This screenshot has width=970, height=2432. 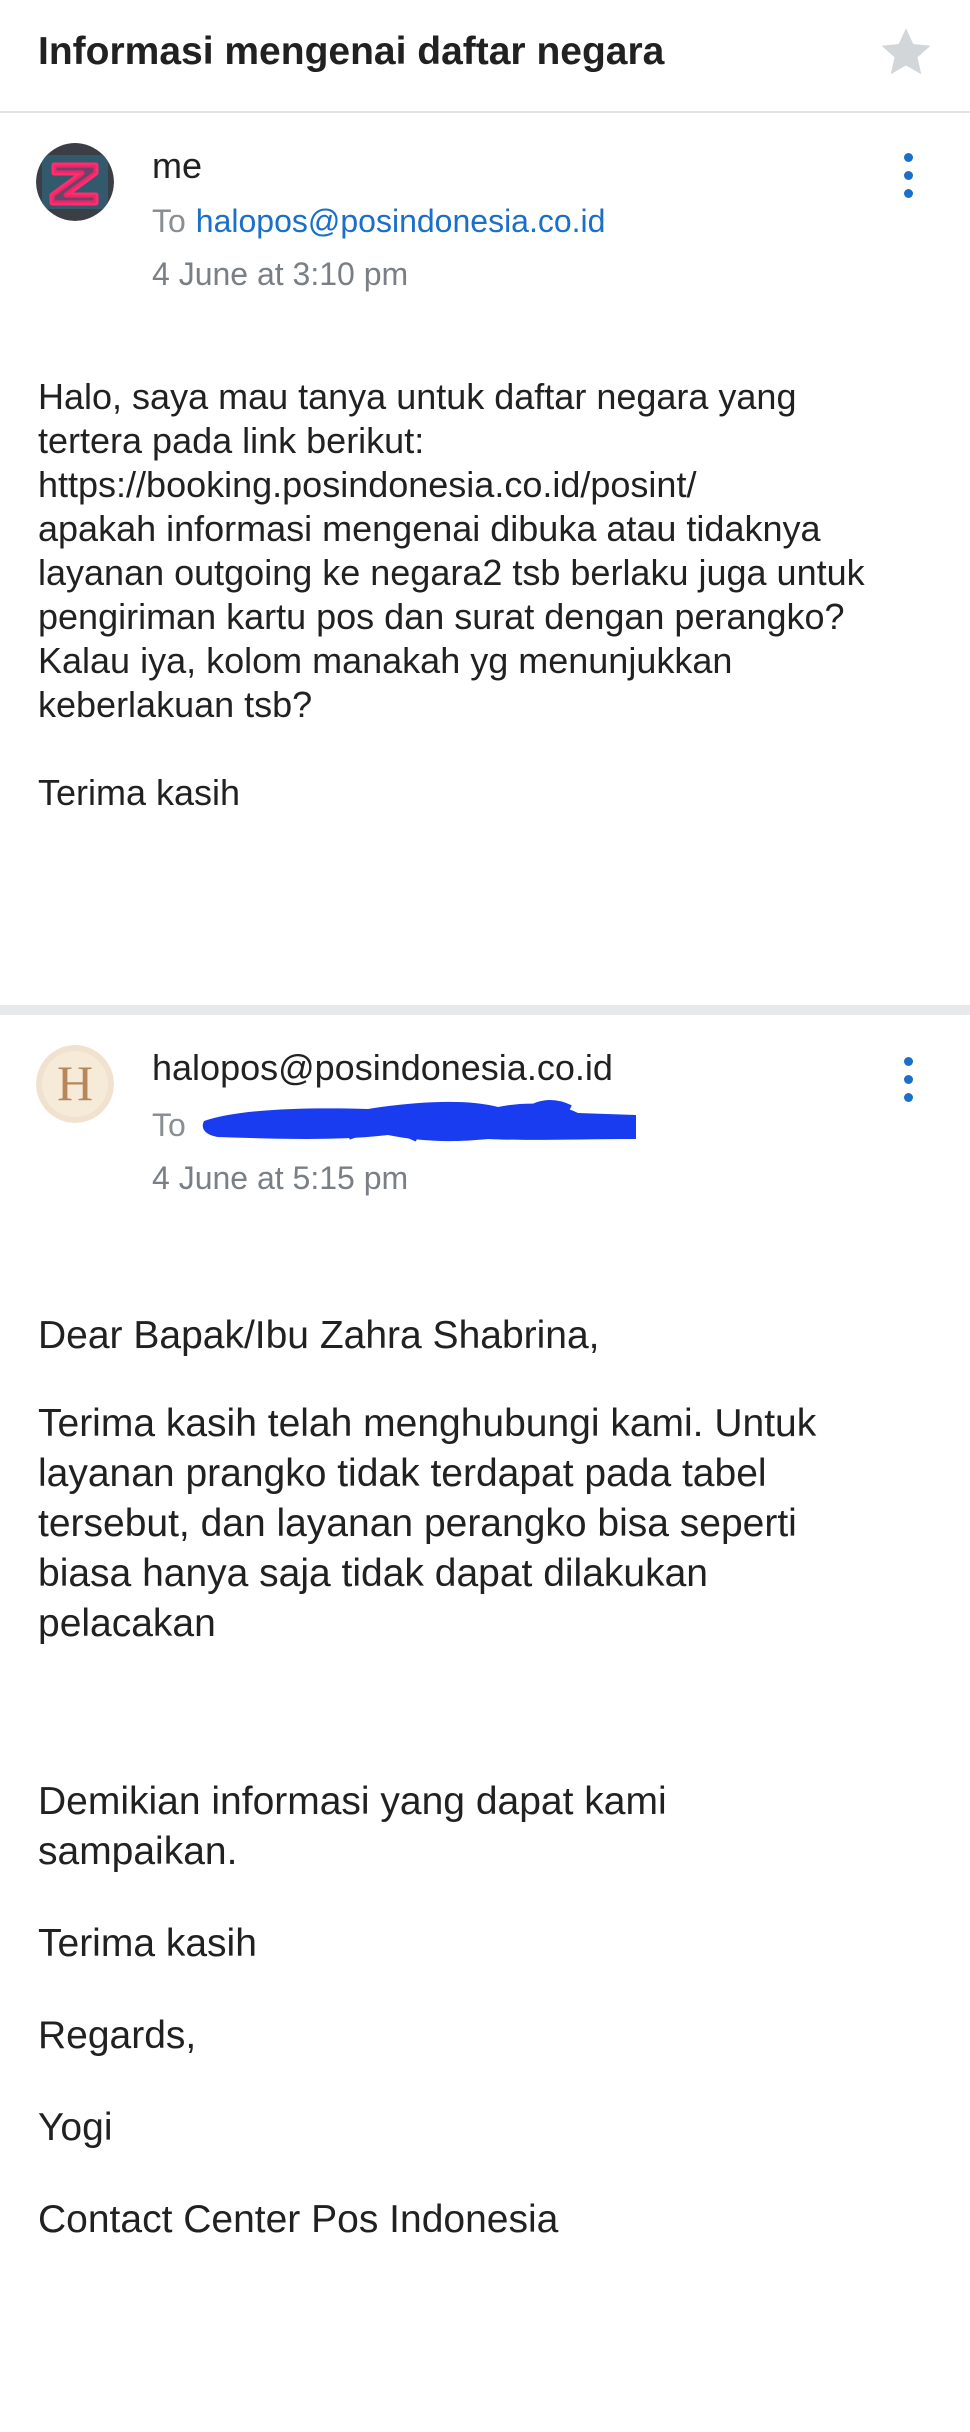 I want to click on message-date: 4 June at 5:15 pm, so click(x=280, y=1178).